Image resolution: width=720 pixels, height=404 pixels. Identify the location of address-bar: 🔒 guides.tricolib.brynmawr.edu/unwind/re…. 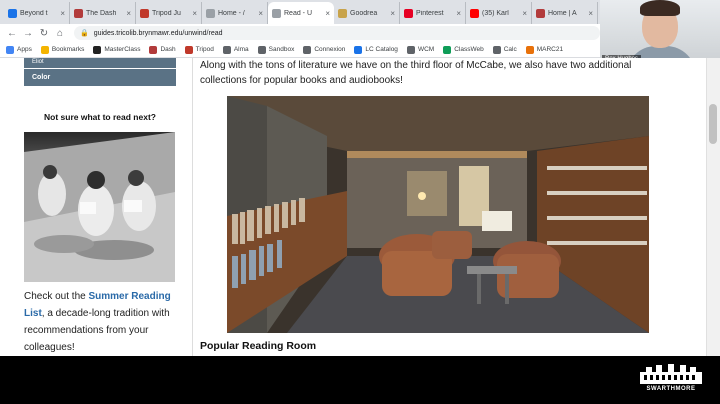
(337, 33).